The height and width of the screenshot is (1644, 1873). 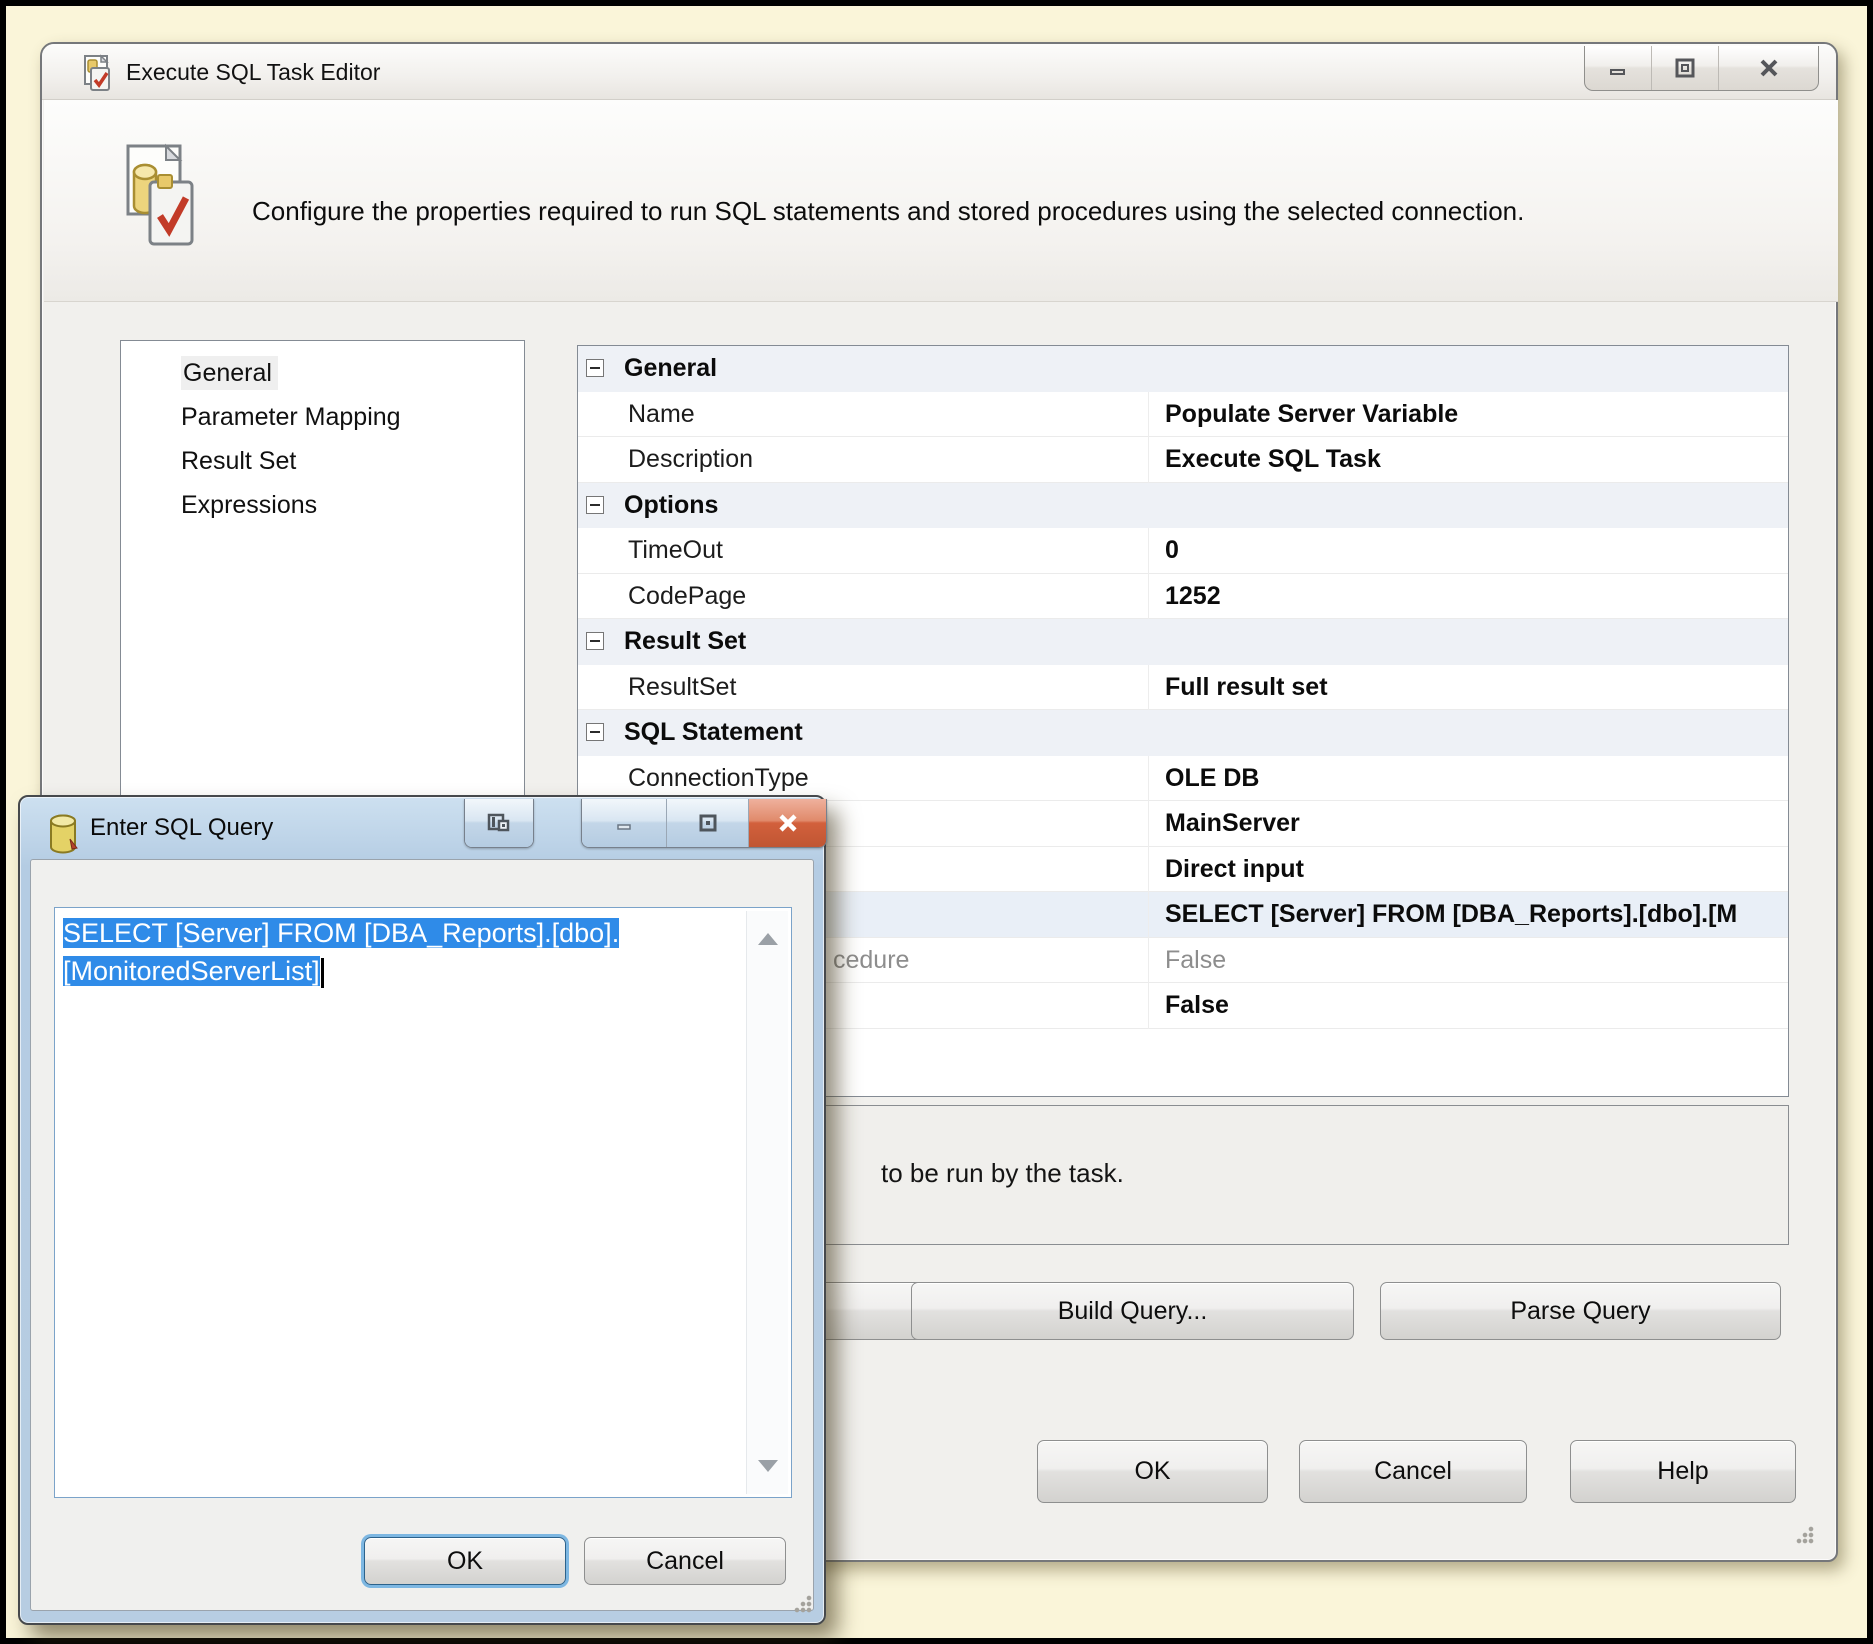 What do you see at coordinates (1152, 1471) in the screenshot?
I see `ok-button: OK` at bounding box center [1152, 1471].